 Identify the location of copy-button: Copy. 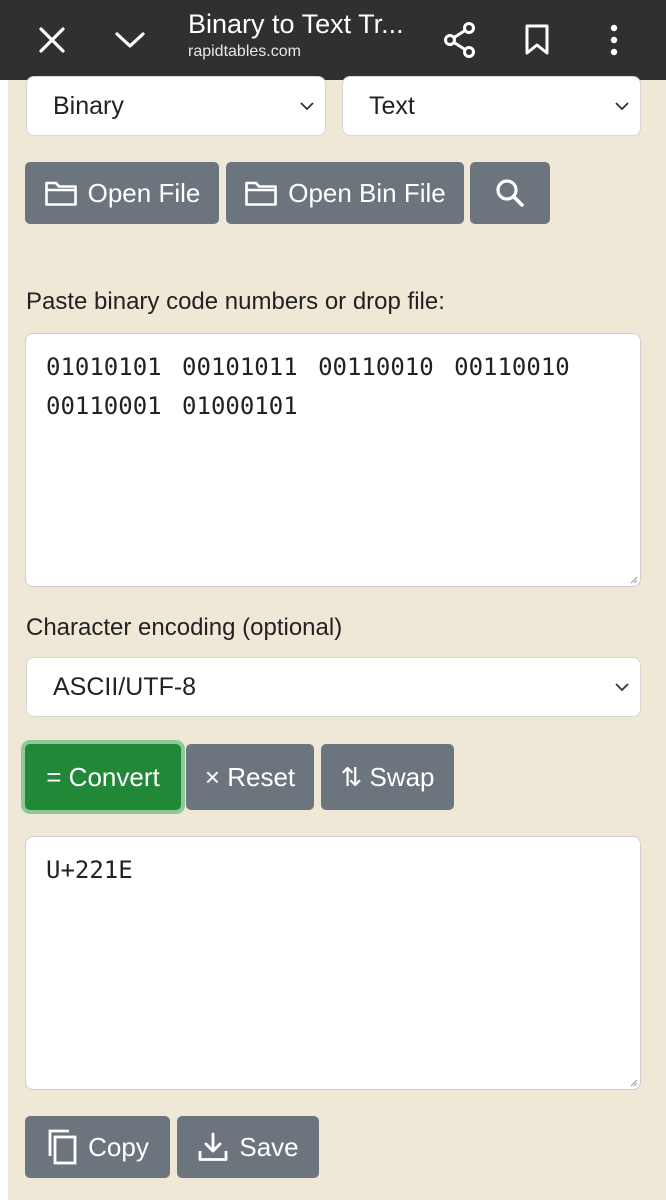
(97, 1147).